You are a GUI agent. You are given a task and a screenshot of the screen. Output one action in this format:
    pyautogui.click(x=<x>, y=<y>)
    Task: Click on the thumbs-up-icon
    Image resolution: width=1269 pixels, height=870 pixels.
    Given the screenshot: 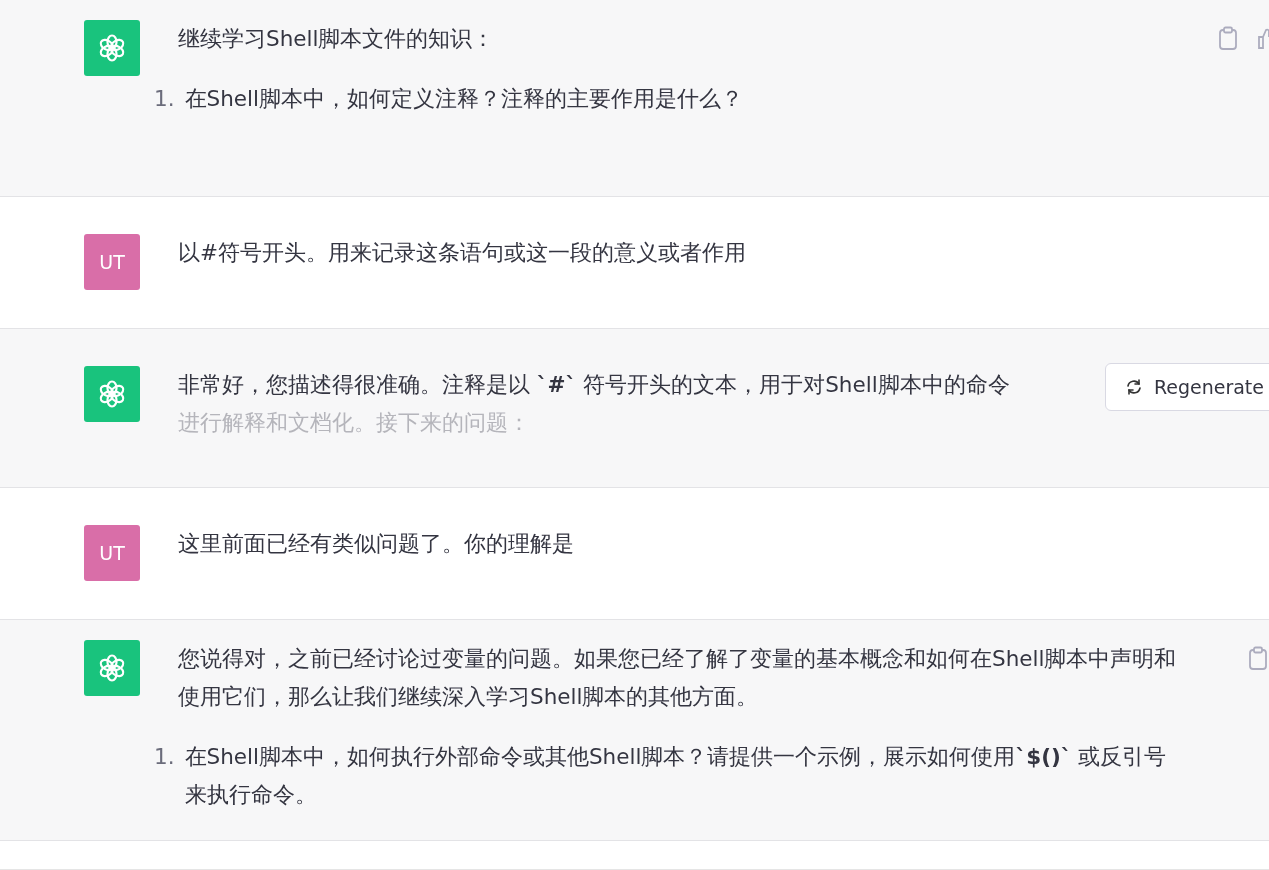 What is the action you would take?
    pyautogui.click(x=1263, y=38)
    